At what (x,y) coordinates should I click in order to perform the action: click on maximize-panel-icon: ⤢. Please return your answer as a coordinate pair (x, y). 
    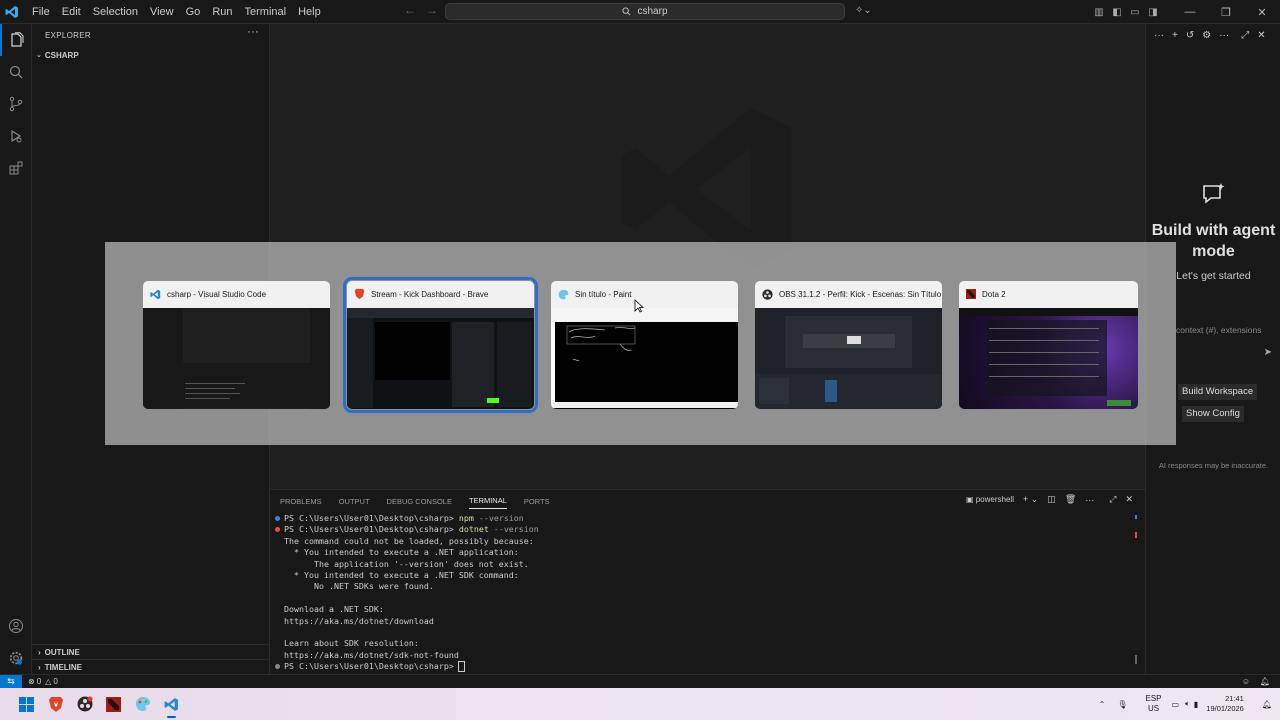
    Looking at the image, I should click on (1112, 499).